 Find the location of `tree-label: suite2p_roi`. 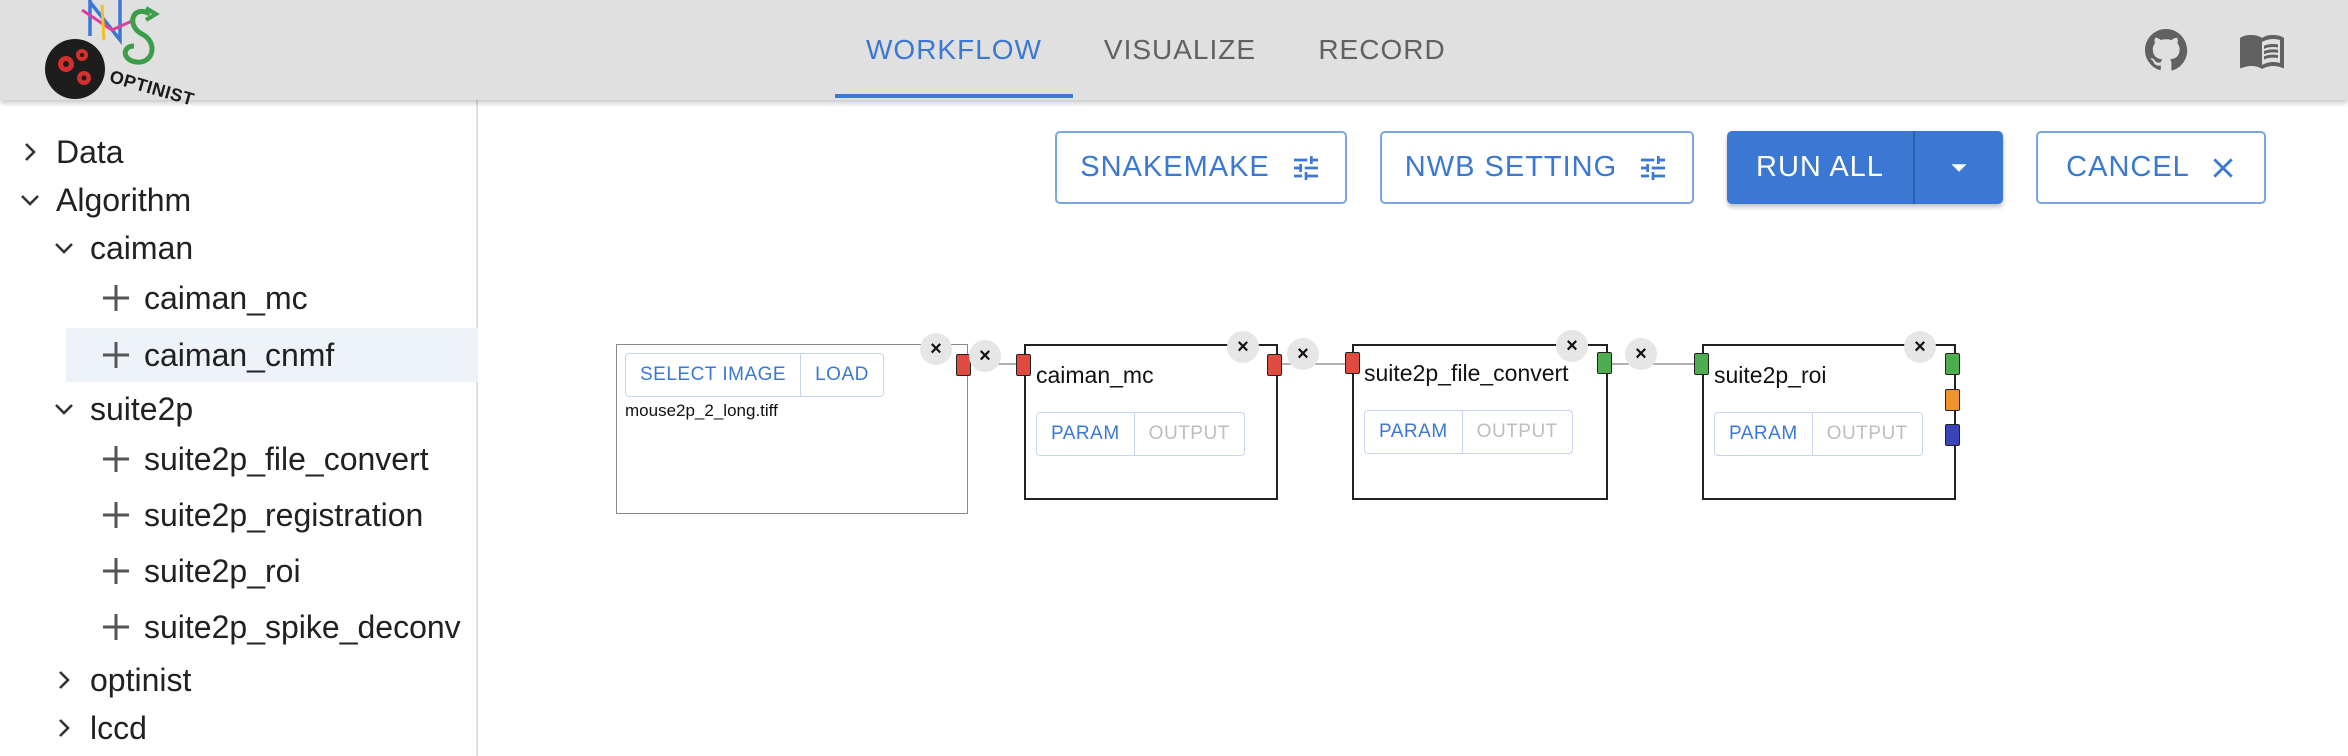

tree-label: suite2p_roi is located at coordinates (222, 570).